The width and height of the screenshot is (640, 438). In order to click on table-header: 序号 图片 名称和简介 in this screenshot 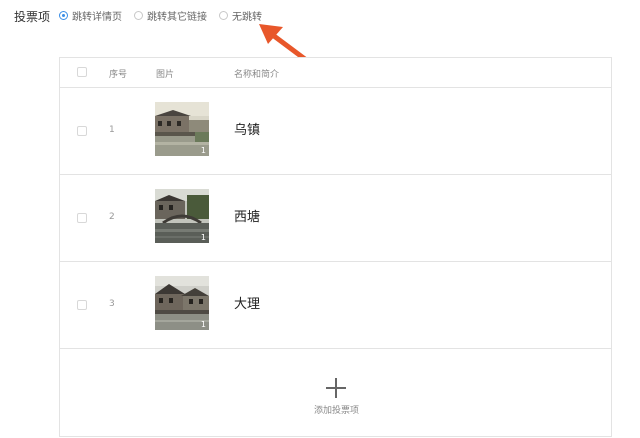, I will do `click(335, 73)`.